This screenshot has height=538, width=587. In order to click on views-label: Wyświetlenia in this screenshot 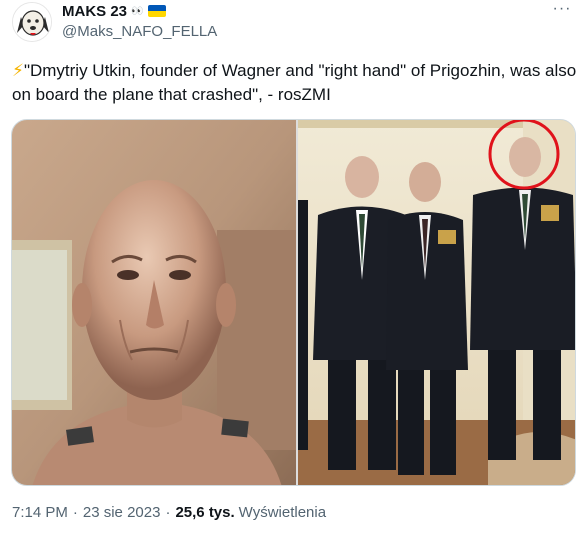, I will do `click(282, 512)`.